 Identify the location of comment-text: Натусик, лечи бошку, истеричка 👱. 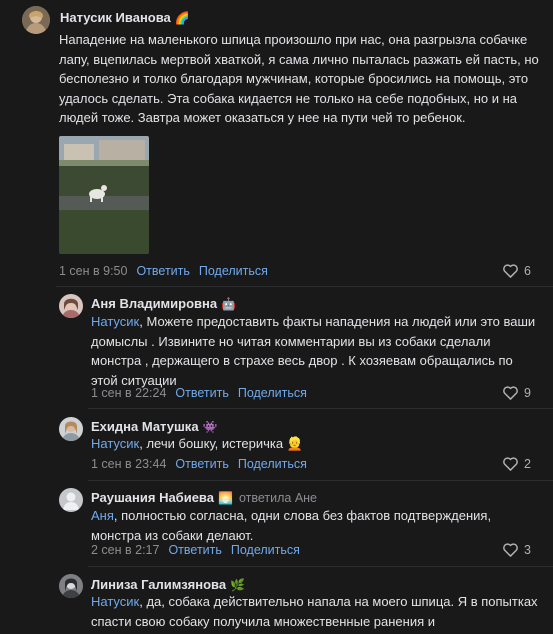
(315, 444).